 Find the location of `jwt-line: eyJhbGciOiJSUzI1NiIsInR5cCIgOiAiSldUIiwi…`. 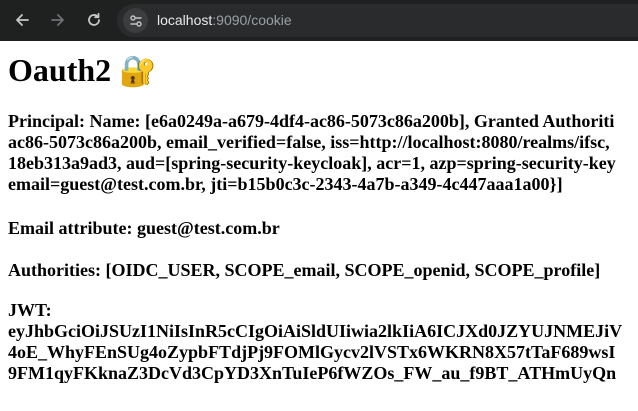

jwt-line: eyJhbGciOiJSUzI1NiIsInR5cCIgOiAiSldUIiwi… is located at coordinates (315, 331).